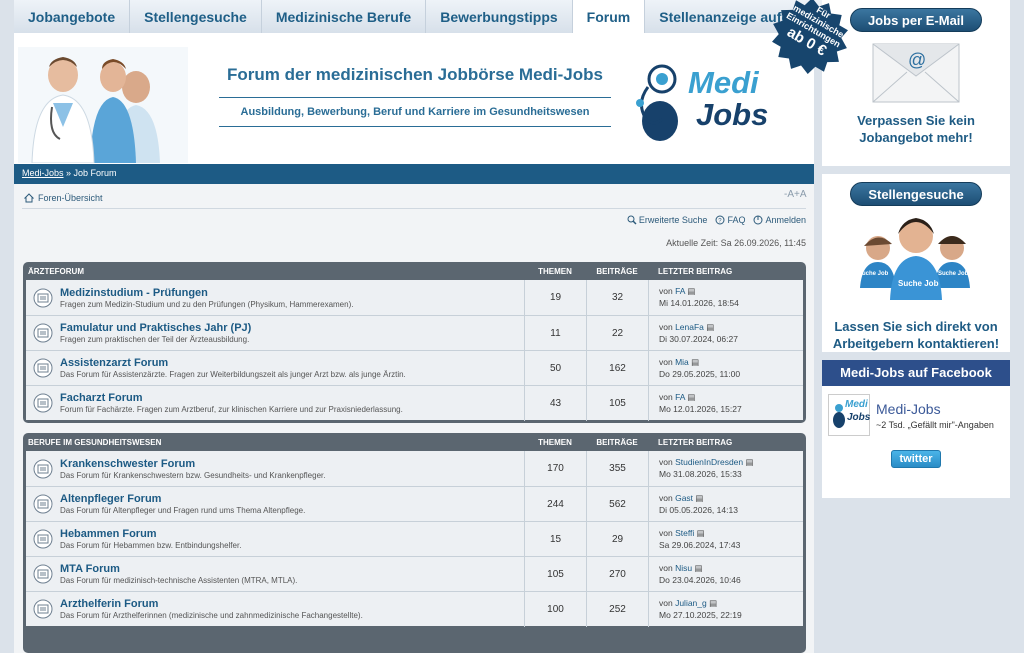 The width and height of the screenshot is (1024, 653). I want to click on last-post-author: Julian_g, so click(691, 603).